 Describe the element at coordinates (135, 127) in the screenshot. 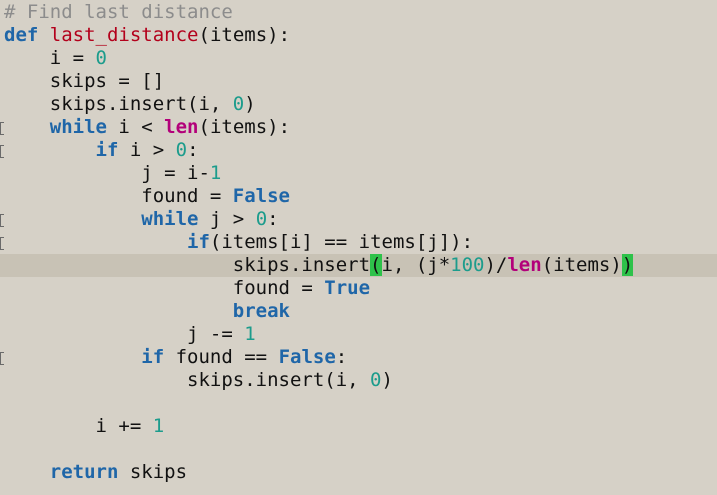

I see `code-token: i <` at that location.